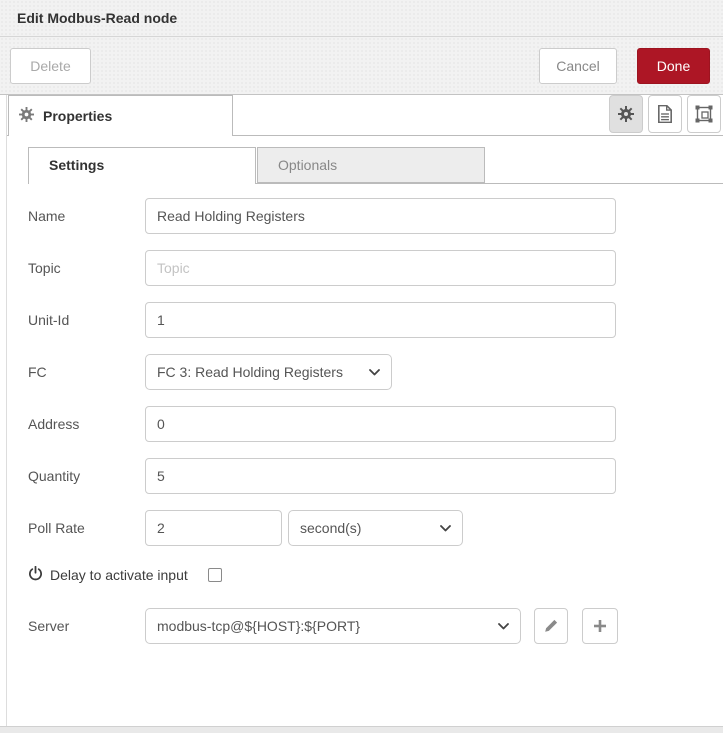 This screenshot has height=733, width=723. I want to click on topic-label: Topic, so click(44, 268).